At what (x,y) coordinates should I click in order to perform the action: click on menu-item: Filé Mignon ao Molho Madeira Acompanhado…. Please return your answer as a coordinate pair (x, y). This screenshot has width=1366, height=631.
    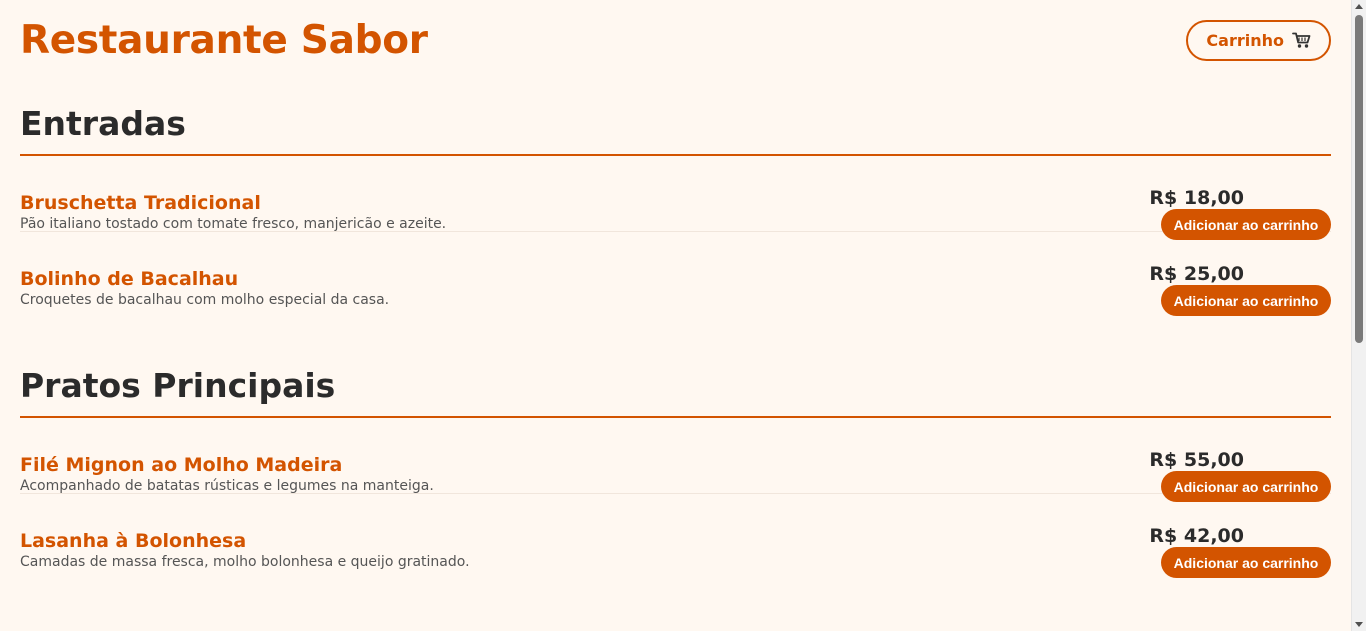
    Looking at the image, I should click on (675, 460).